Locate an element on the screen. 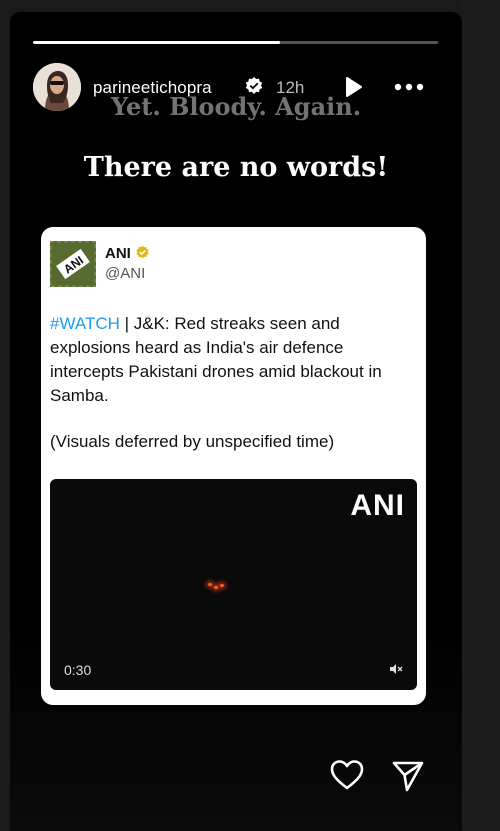 The width and height of the screenshot is (500, 831). tweet-hashtag: #WATCH is located at coordinates (85, 323).